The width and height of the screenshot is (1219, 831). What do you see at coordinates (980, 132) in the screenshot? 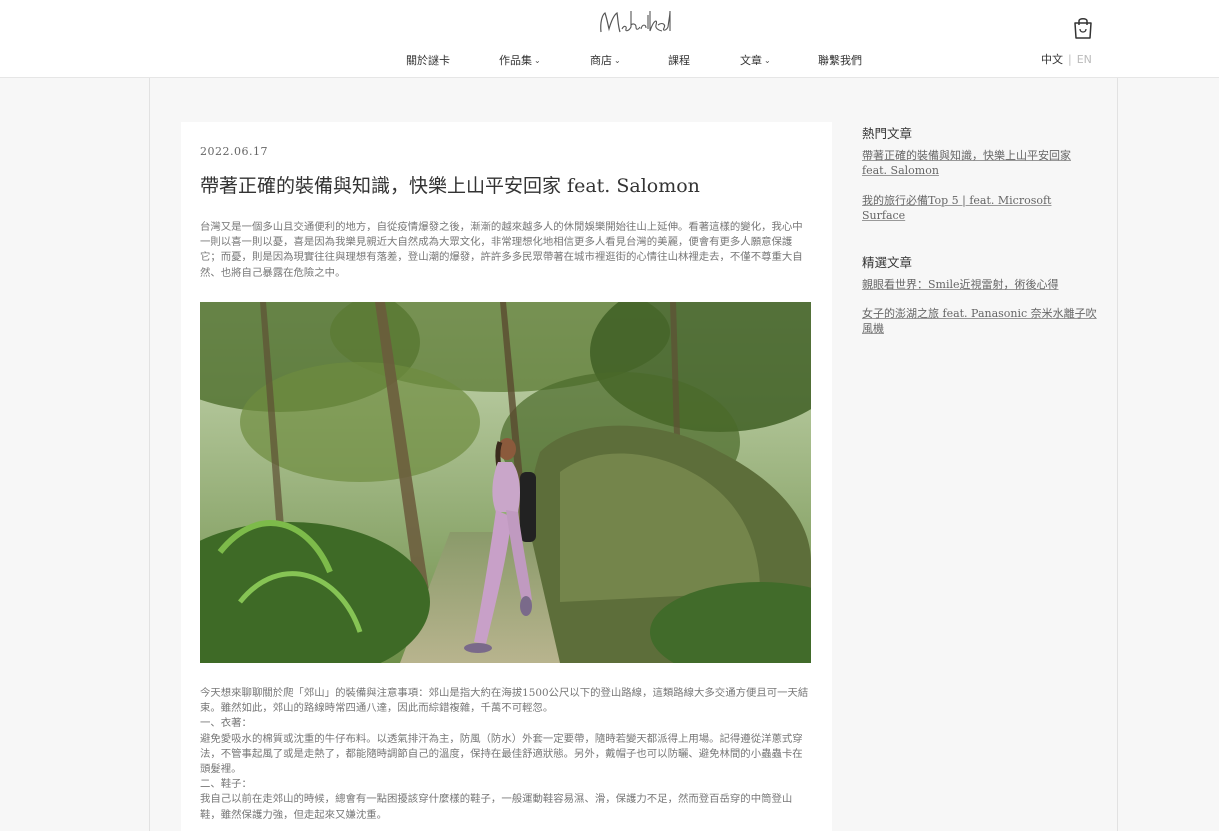
I see `sidebar-popular: 熱門文章` at bounding box center [980, 132].